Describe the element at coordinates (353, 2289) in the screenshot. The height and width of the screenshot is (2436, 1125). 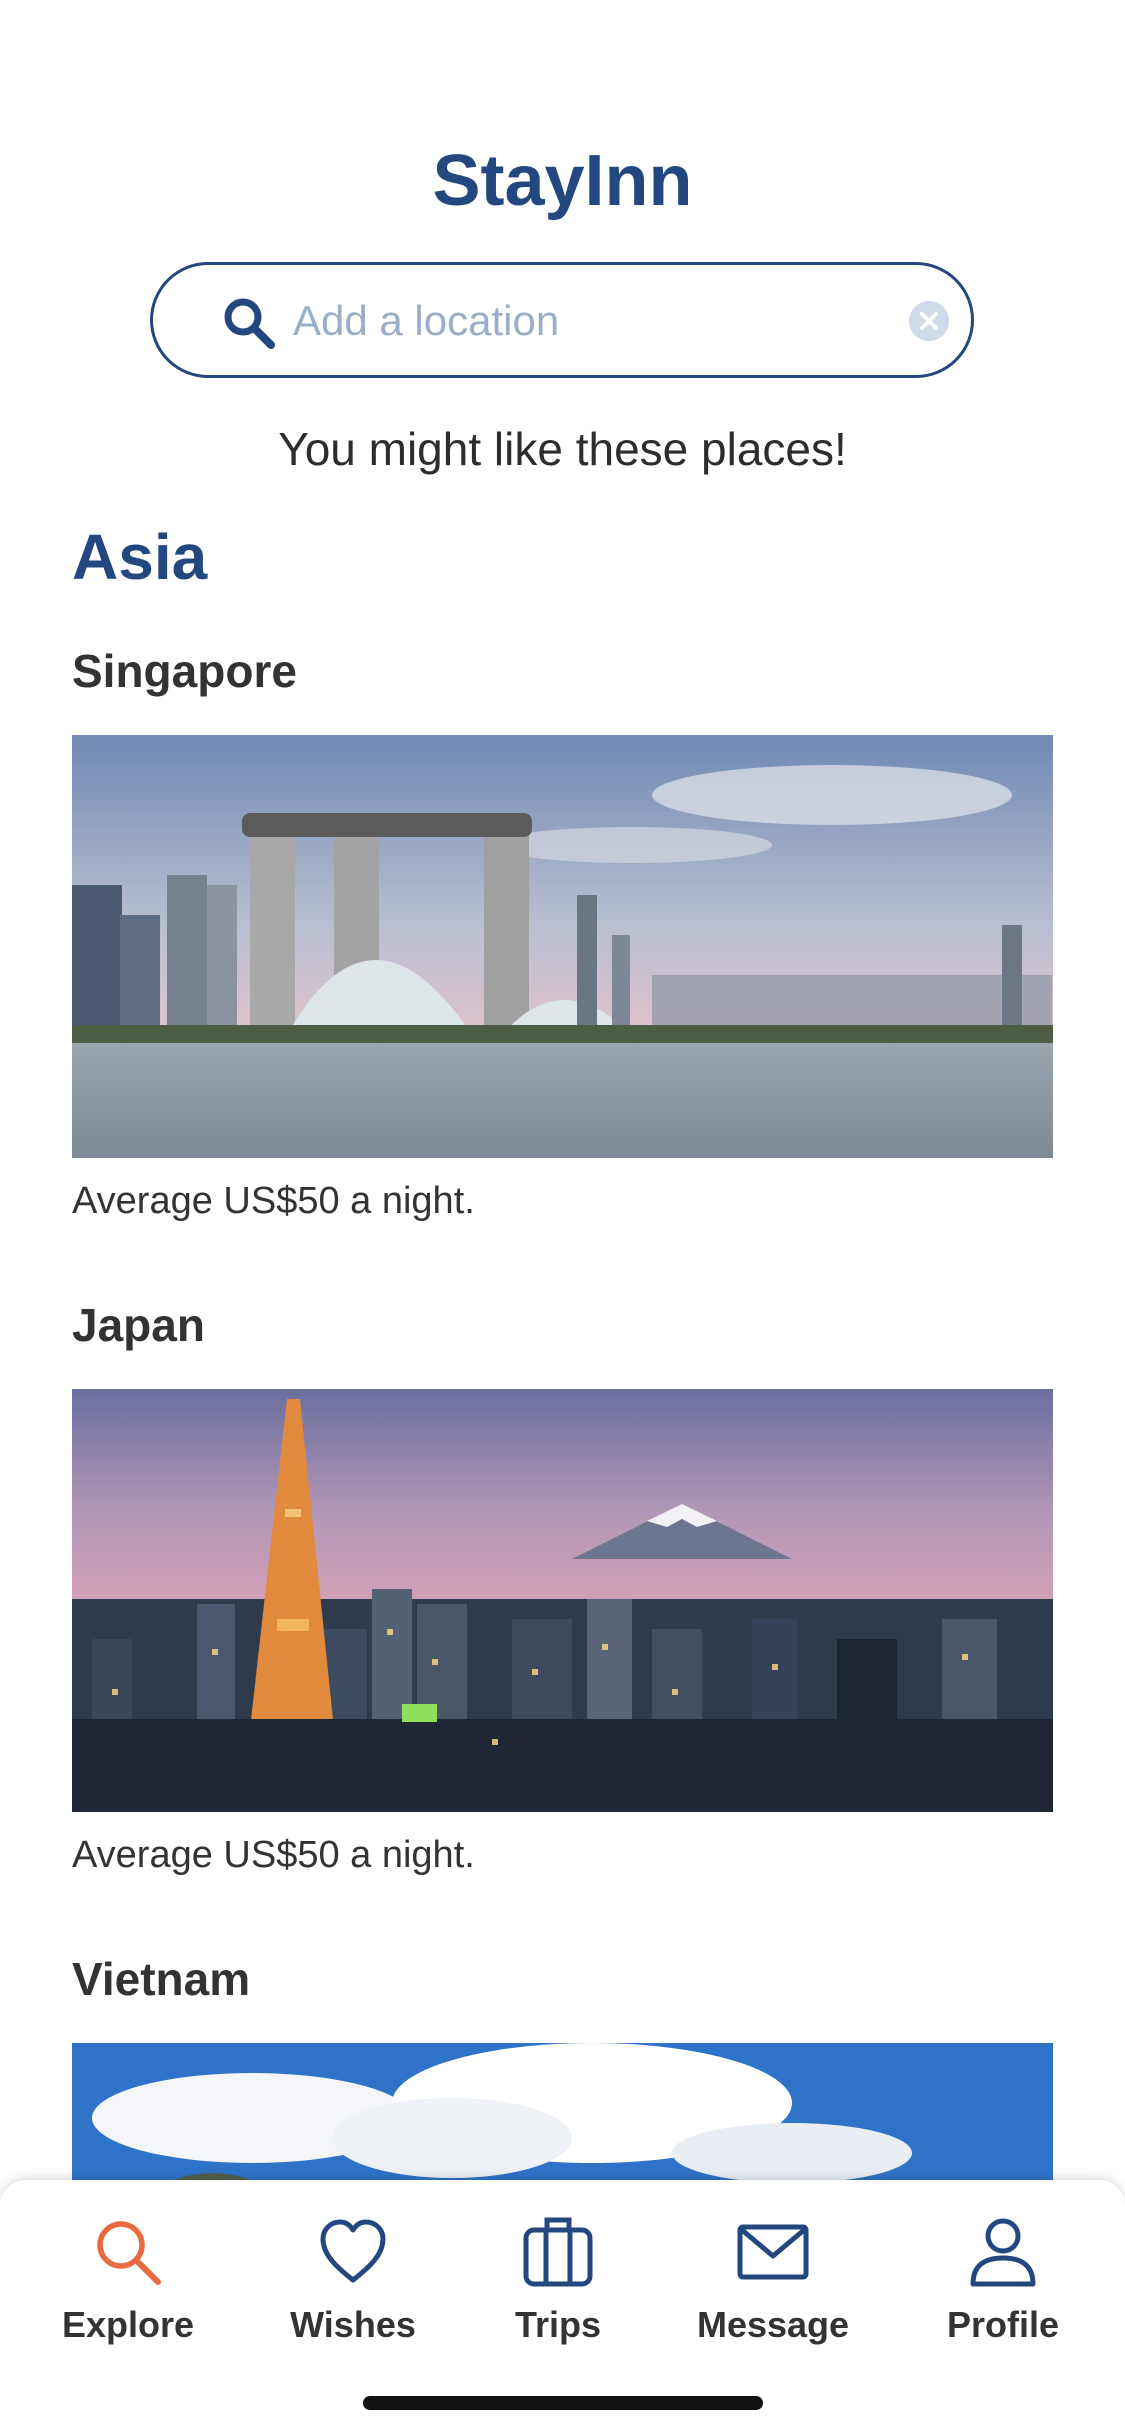
I see `tab-wishes: Wishes` at that location.